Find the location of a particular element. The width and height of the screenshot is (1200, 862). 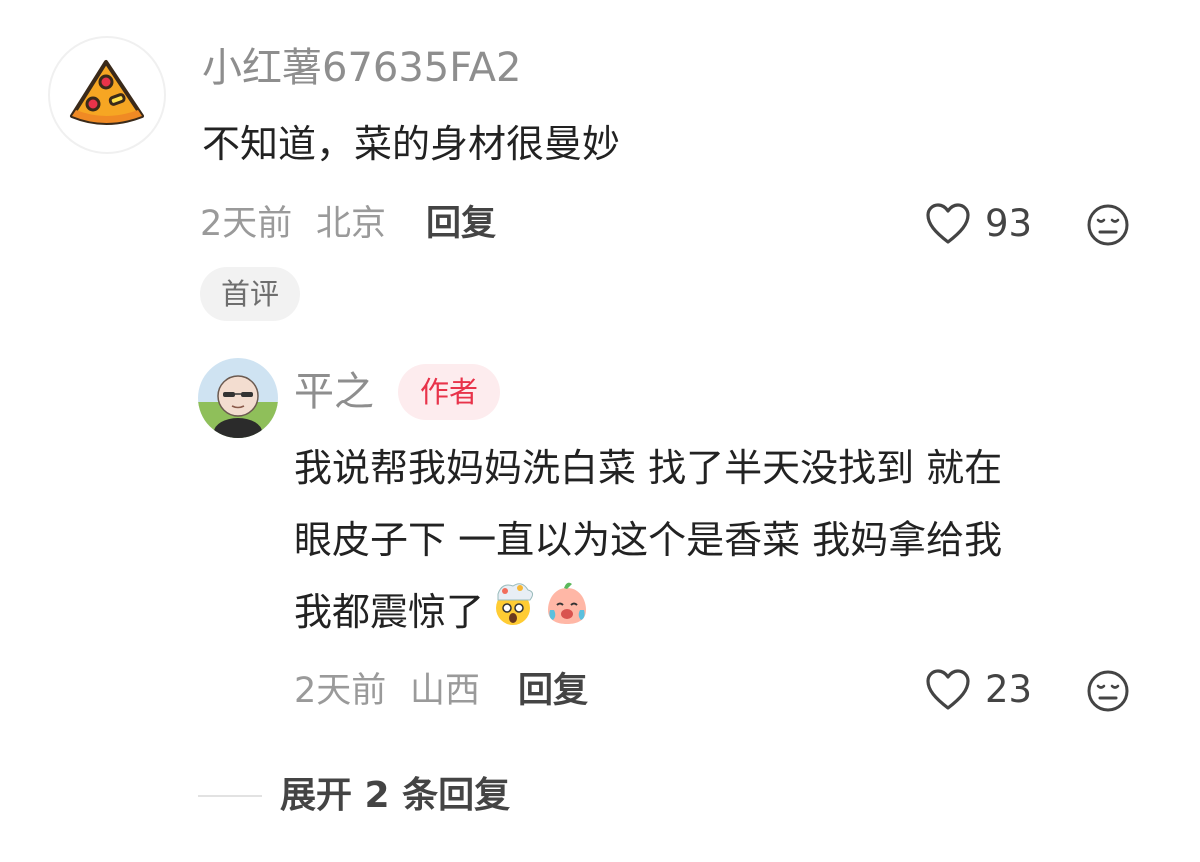

first-comment-badge: 首评 is located at coordinates (250, 294).